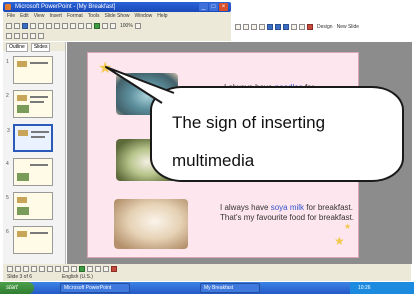  I want to click on slide-thumbnail: 5, so click(29, 206).